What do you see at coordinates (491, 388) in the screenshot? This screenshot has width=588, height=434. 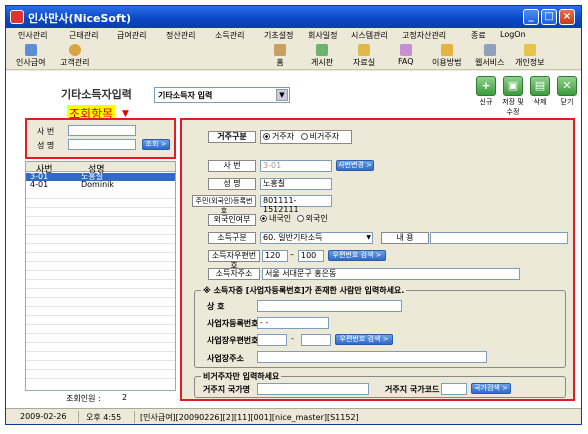 I see `country-search-button: 국가검색 >` at bounding box center [491, 388].